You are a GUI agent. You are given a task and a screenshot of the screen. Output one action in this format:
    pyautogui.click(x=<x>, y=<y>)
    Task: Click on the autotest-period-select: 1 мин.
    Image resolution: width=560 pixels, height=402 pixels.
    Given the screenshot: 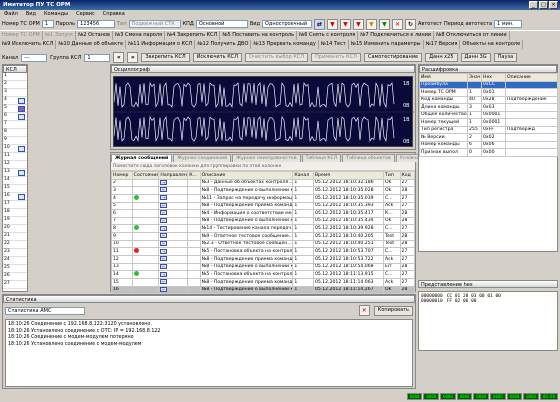 What is the action you would take?
    pyautogui.click(x=508, y=24)
    